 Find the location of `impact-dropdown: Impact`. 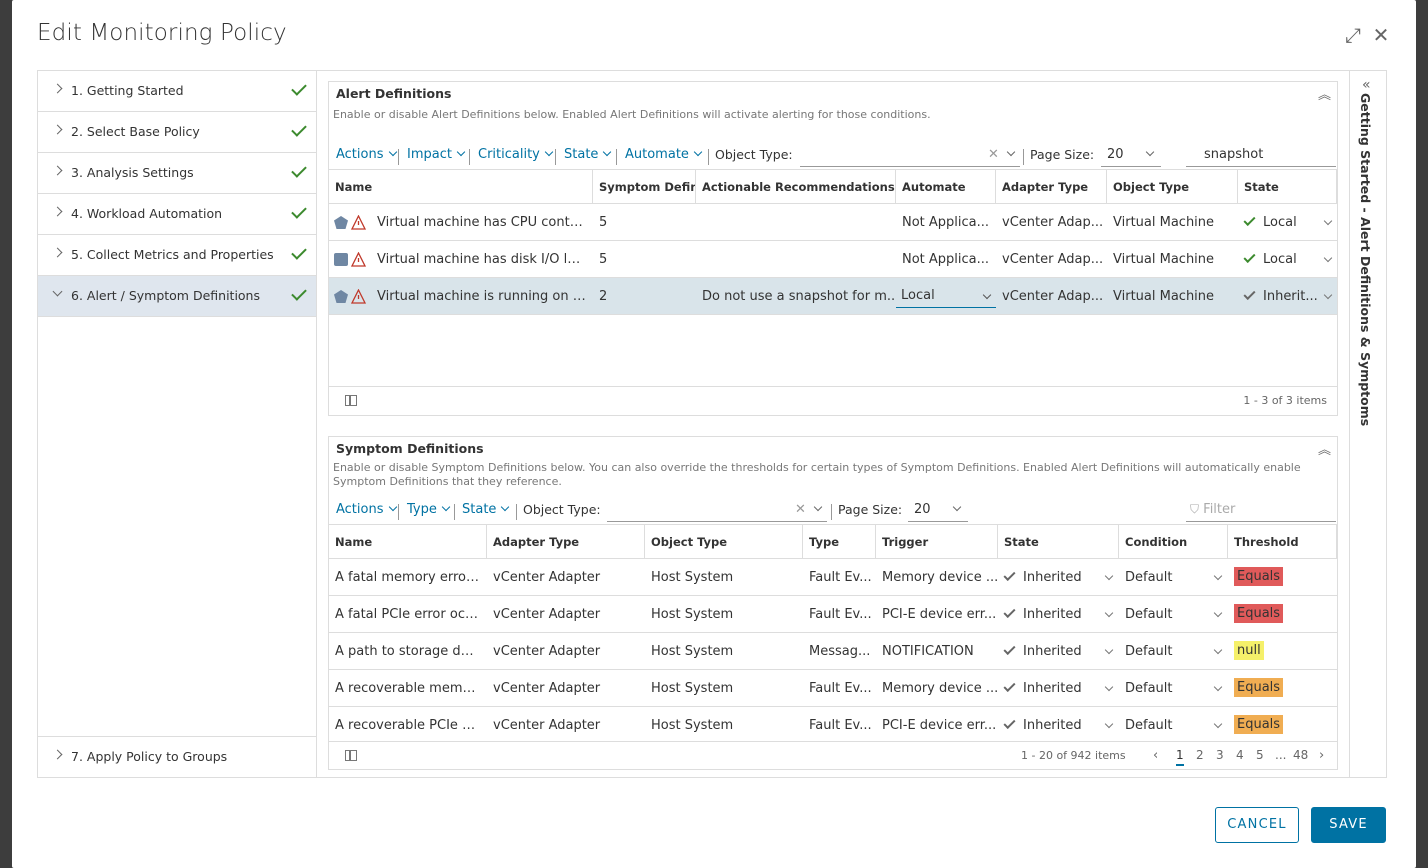

impact-dropdown: Impact is located at coordinates (436, 154).